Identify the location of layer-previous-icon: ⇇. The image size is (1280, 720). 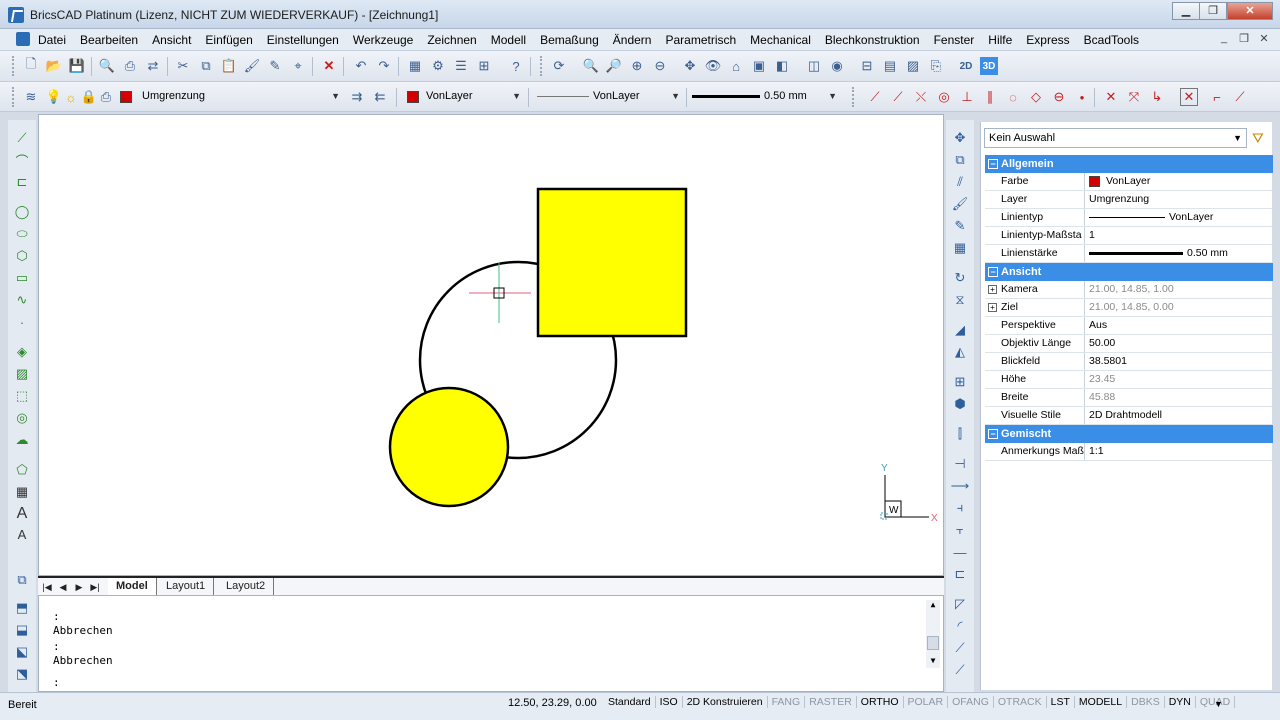
(380, 97).